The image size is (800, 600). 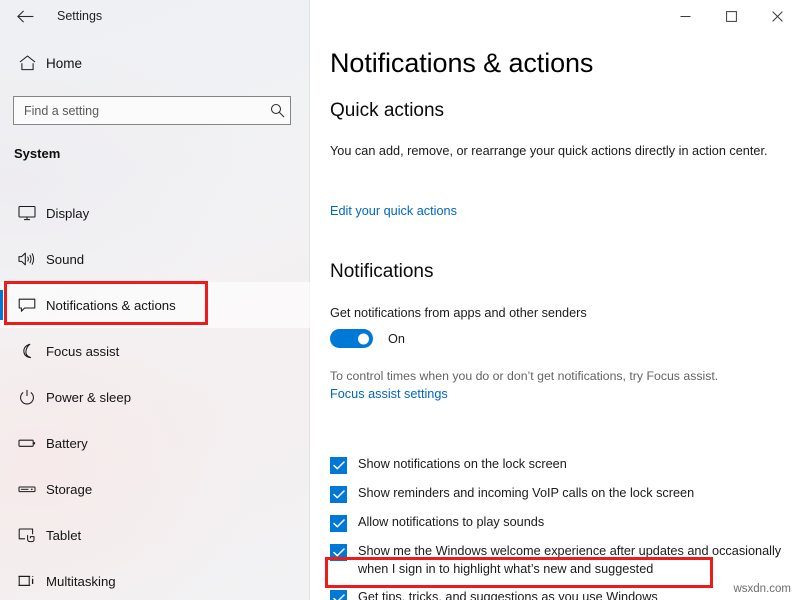 I want to click on speaker-icon, so click(x=27, y=259).